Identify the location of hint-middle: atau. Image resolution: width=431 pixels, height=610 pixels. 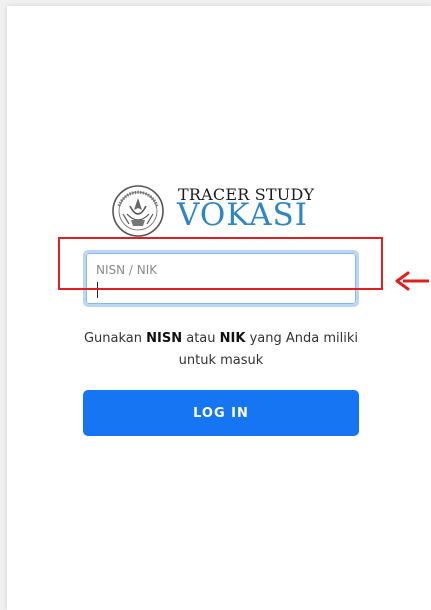
(201, 338).